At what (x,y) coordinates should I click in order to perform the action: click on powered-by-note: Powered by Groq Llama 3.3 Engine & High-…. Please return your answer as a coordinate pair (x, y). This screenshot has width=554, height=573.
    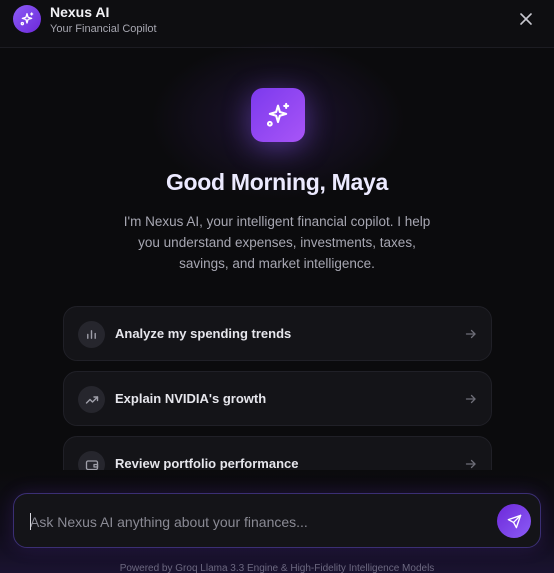
    Looking at the image, I should click on (277, 568).